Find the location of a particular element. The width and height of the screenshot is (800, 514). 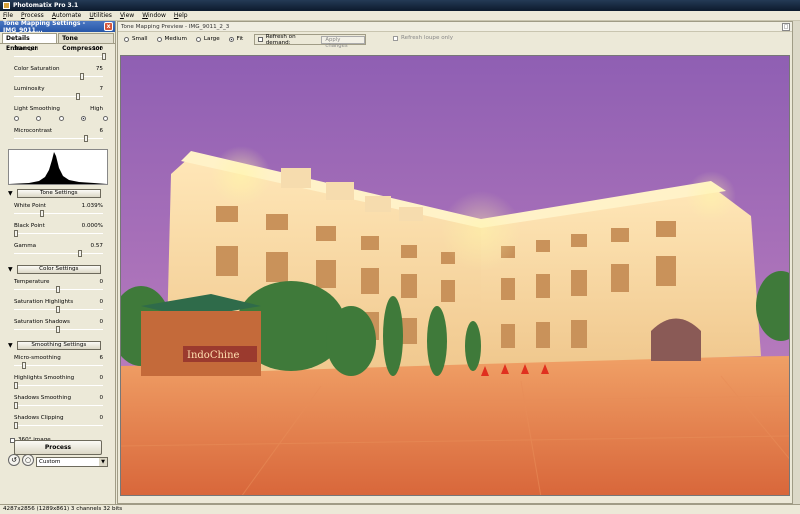

light-smoothing-label: Light Smoothing is located at coordinates (37, 109).